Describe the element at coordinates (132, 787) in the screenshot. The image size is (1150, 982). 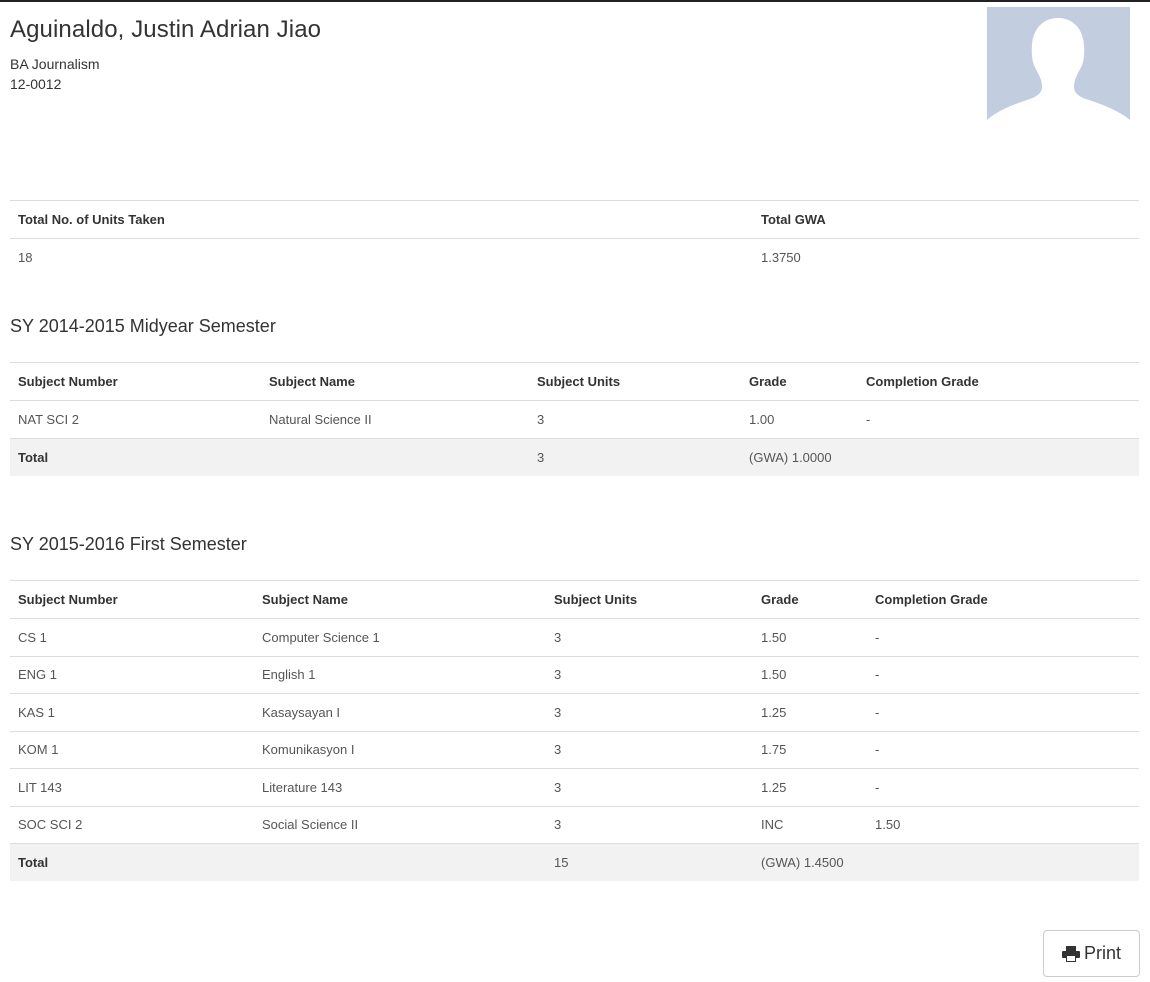
I see `subject-number: LIT 143` at that location.